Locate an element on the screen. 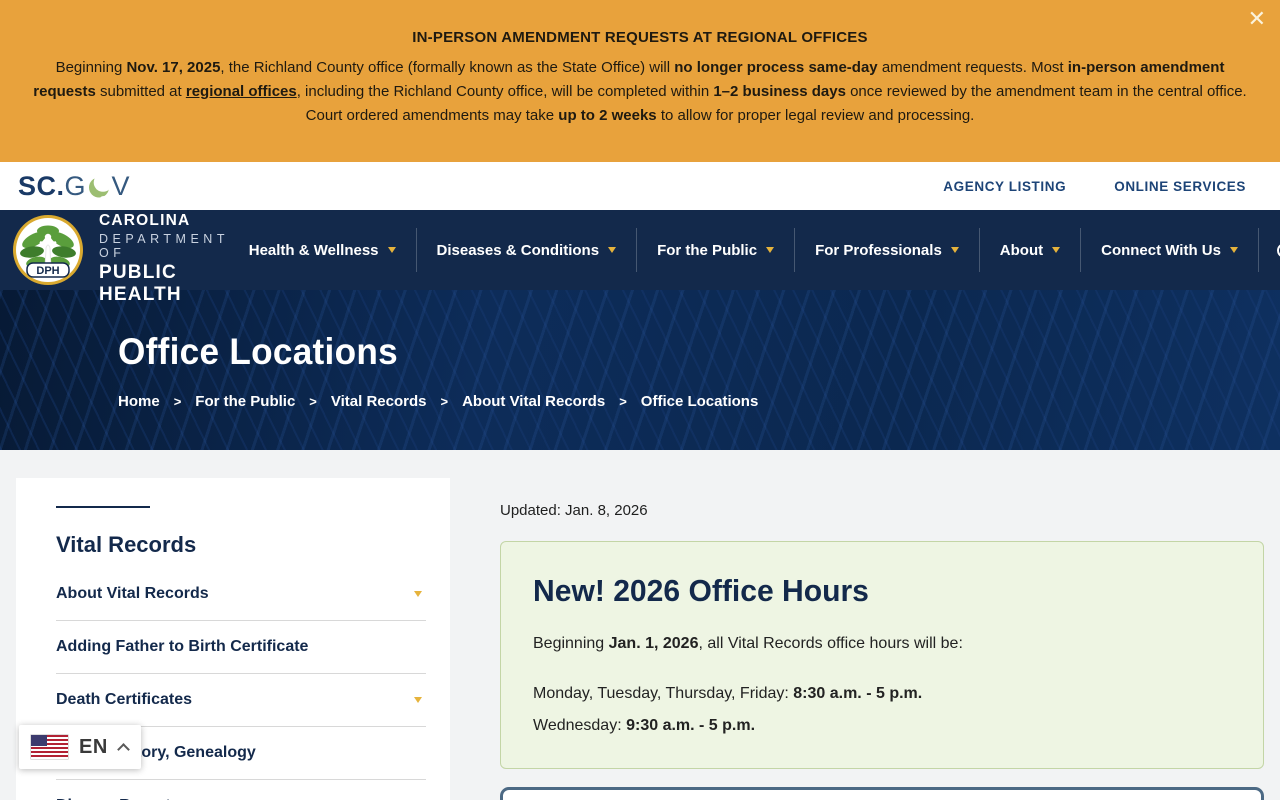 The height and width of the screenshot is (800, 1280). sidebar-item-adding-father: Adding Father to Birth Certificate is located at coordinates (241, 647).